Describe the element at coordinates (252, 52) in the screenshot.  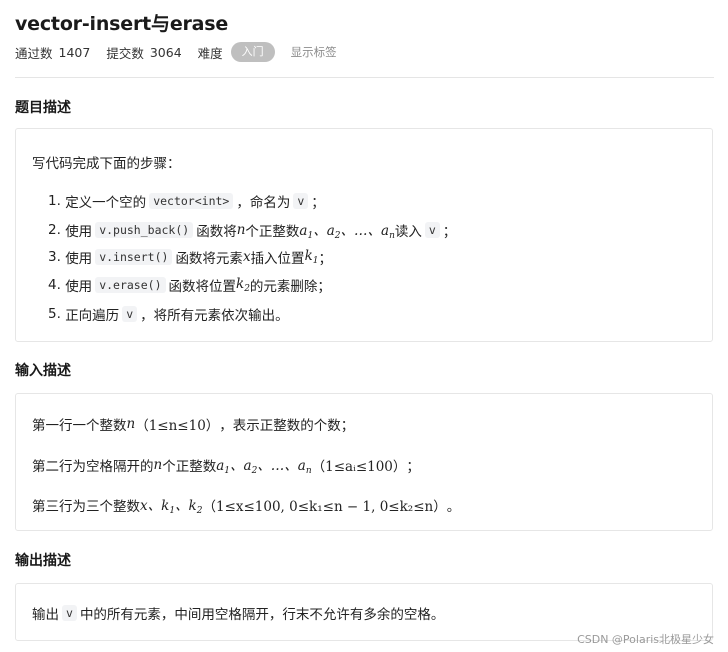
I see `difficulty-badge: 入门` at that location.